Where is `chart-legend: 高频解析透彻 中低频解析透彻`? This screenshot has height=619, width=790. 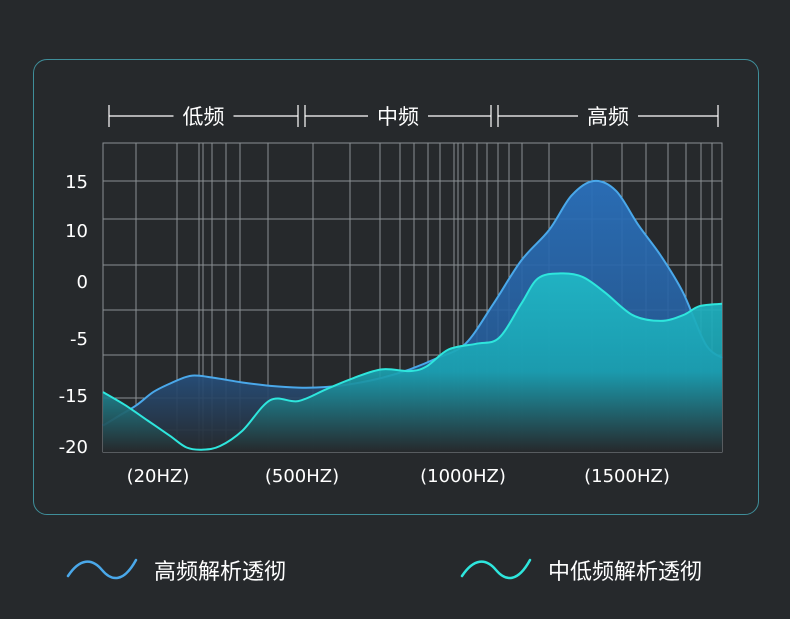
chart-legend: 高频解析透彻 中低频解析透彻 is located at coordinates (395, 570).